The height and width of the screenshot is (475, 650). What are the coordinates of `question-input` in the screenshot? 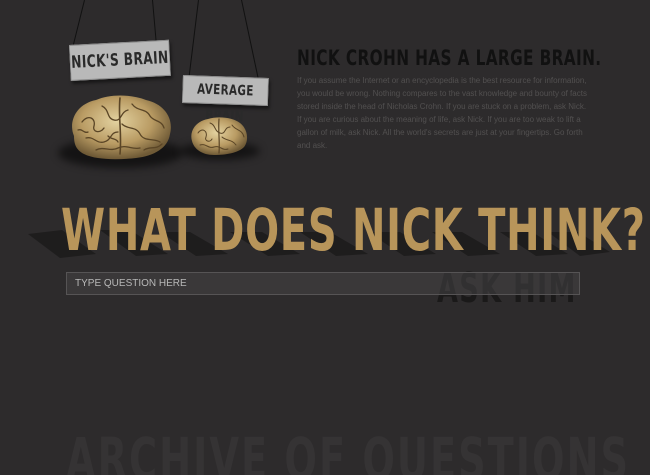 It's located at (323, 283).